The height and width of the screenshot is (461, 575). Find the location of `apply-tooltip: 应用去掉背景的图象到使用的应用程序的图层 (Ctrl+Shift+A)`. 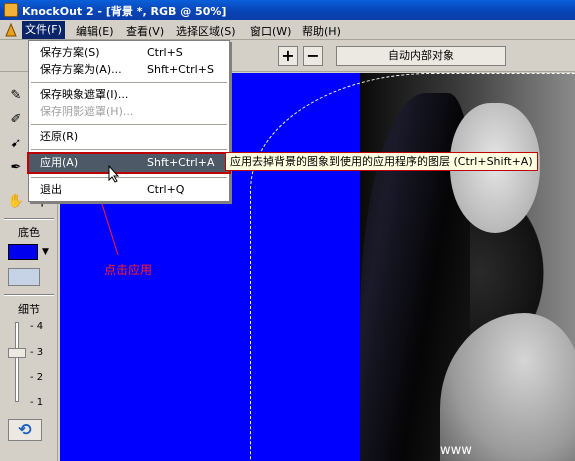

apply-tooltip: 应用去掉背景的图象到使用的应用程序的图层 (Ctrl+Shift+A) is located at coordinates (381, 161).